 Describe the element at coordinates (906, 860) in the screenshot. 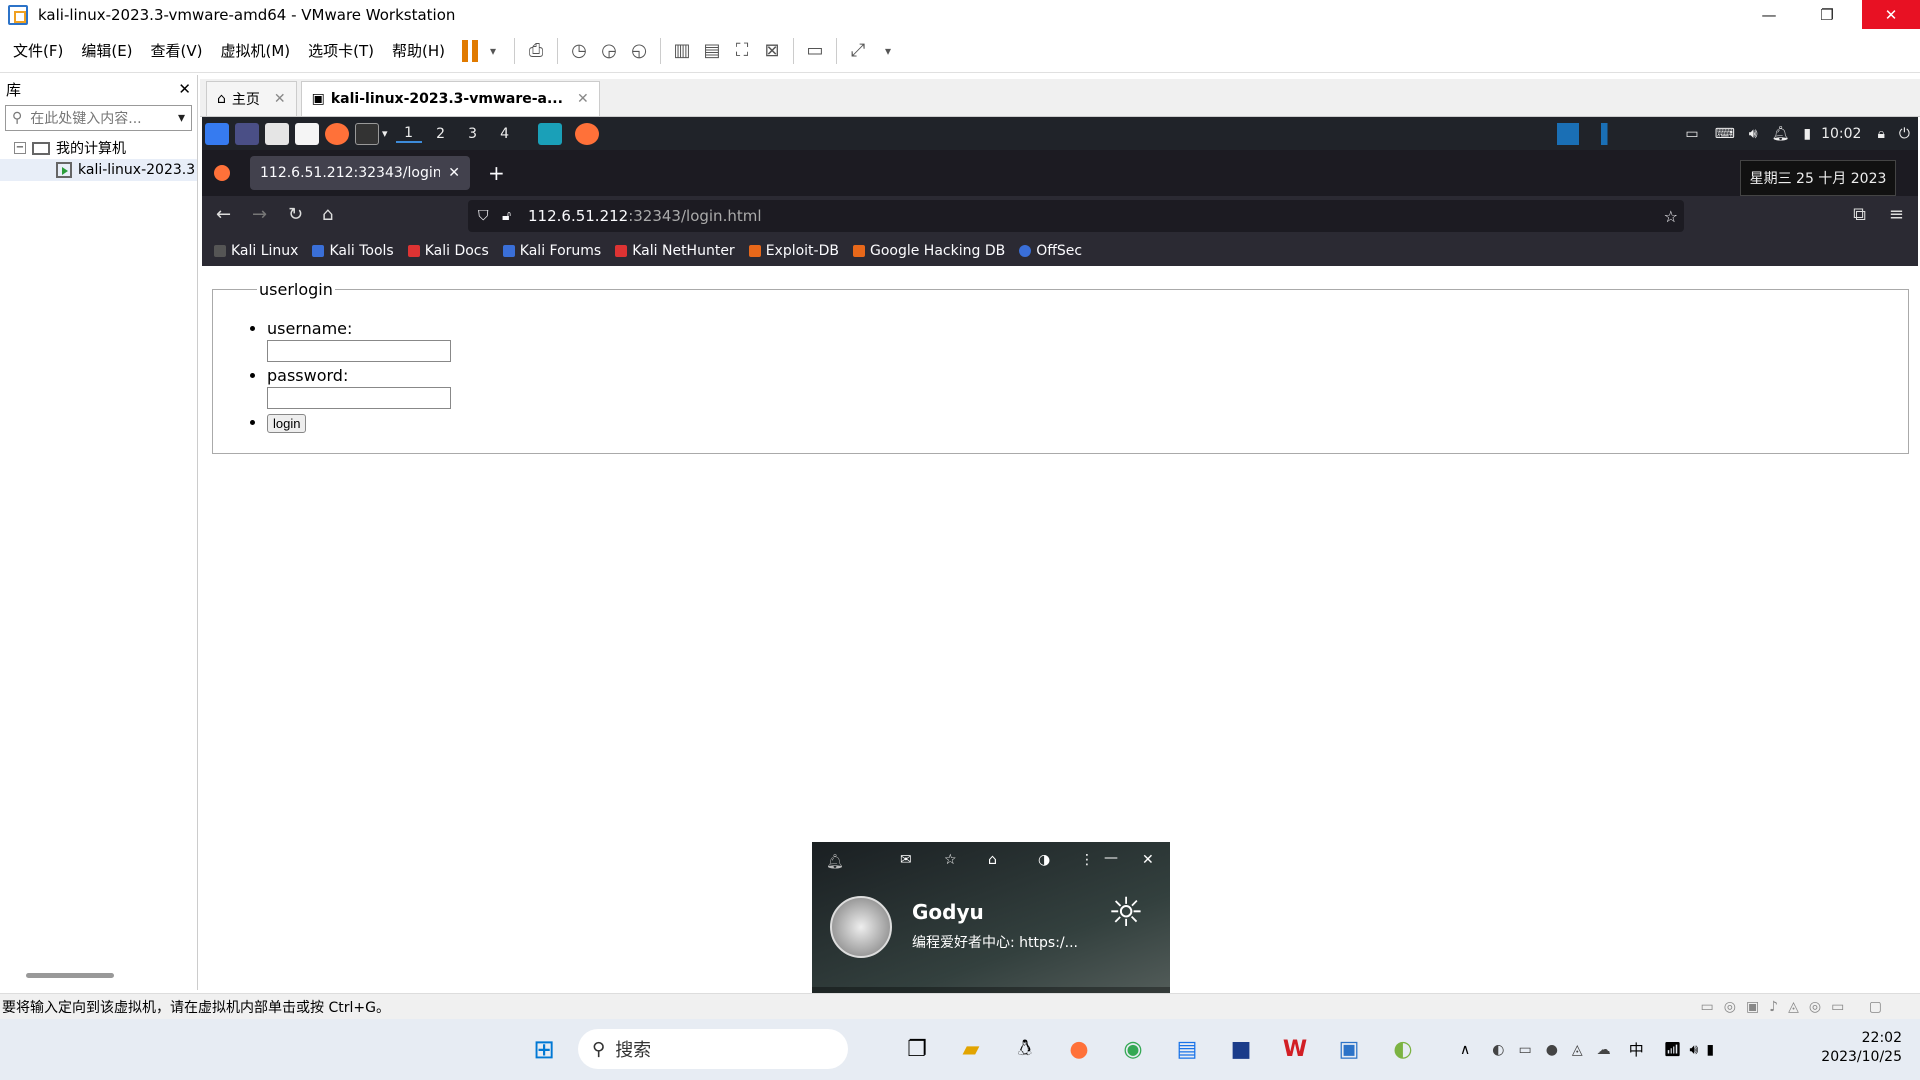

I see `mail-icon: ✉` at that location.